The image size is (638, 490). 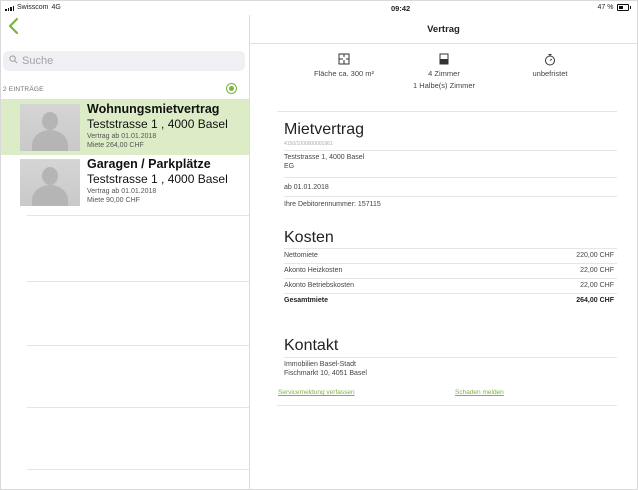 I want to click on contract-heading: Mietvertrag, so click(x=324, y=129).